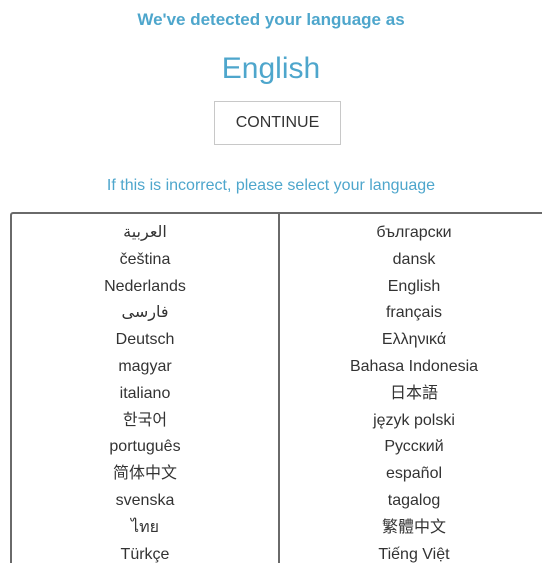 The height and width of the screenshot is (563, 542). What do you see at coordinates (411, 340) in the screenshot?
I see `language-option: Ελληνικά` at bounding box center [411, 340].